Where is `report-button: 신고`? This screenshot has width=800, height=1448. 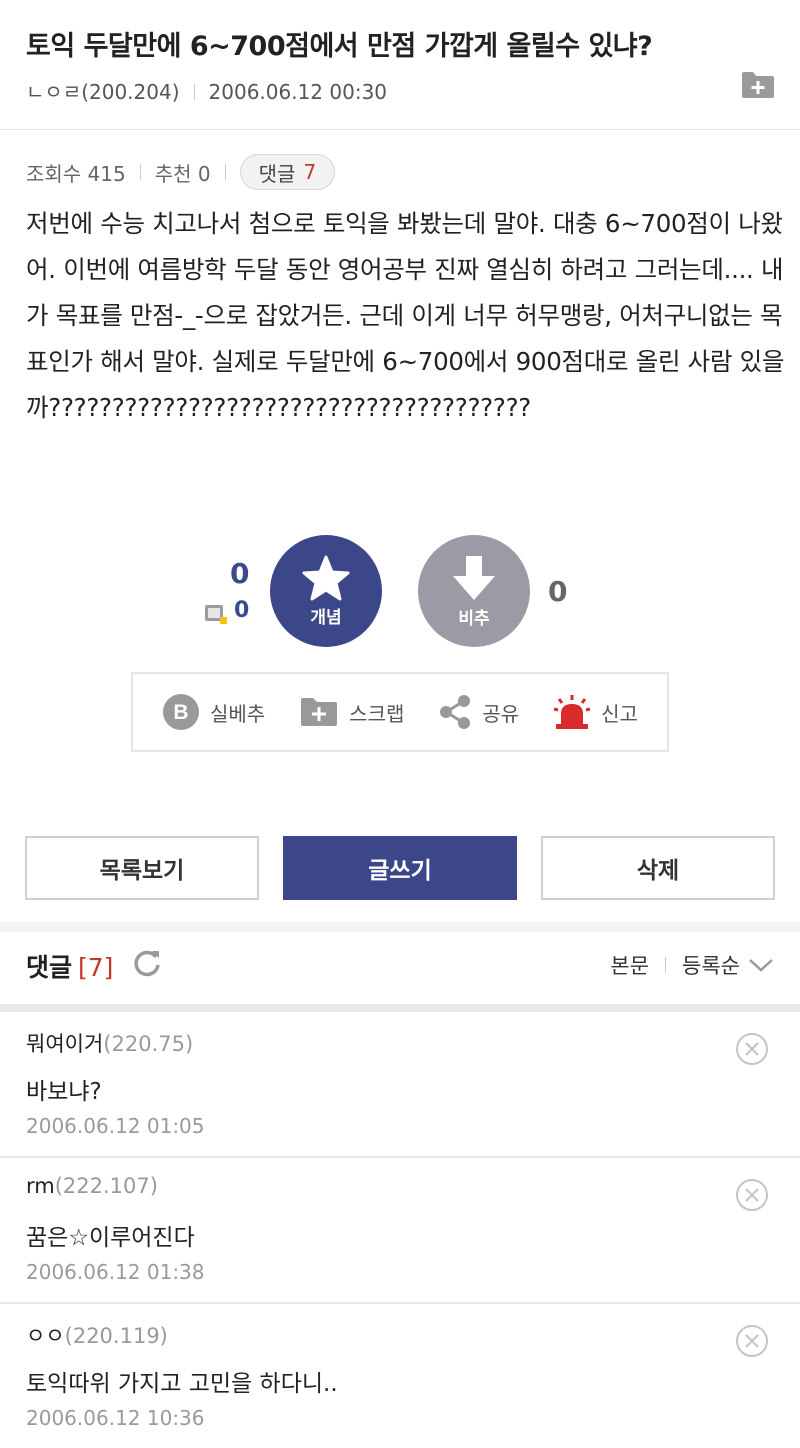 report-button: 신고 is located at coordinates (595, 712).